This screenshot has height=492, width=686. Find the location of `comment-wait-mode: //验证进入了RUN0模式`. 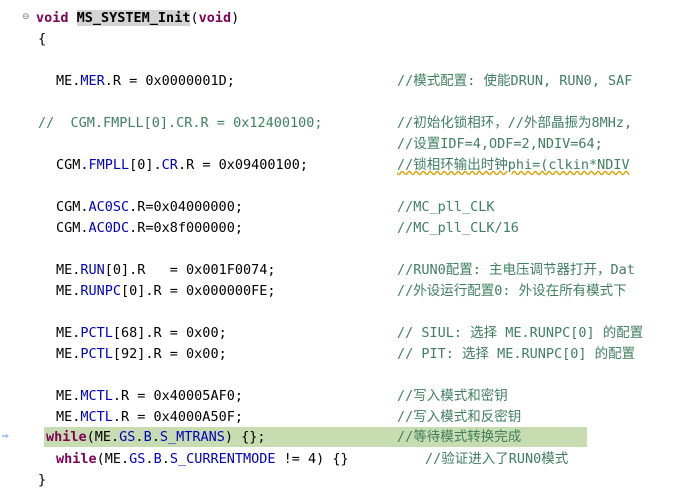

comment-wait-mode: //验证进入了RUN0模式 is located at coordinates (497, 459).